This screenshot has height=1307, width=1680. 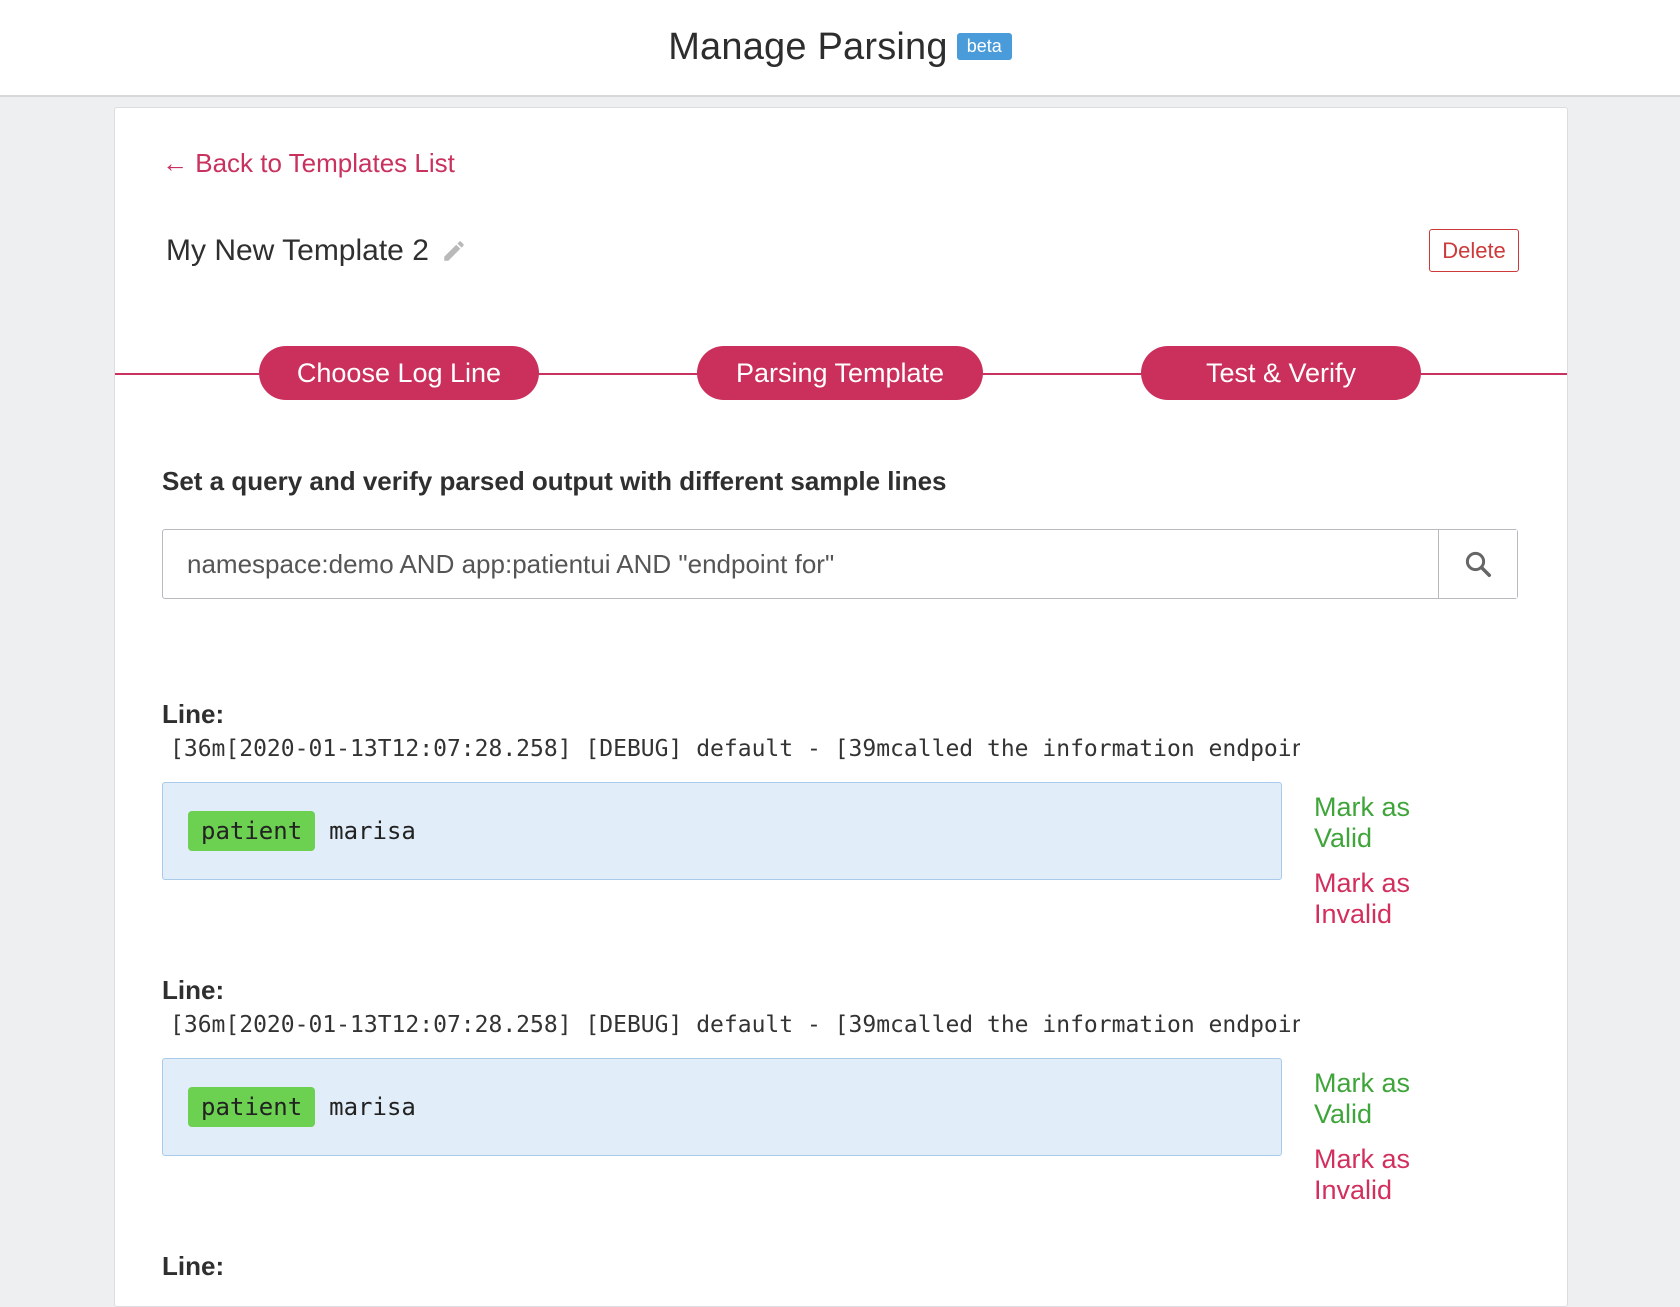 I want to click on step-parsing-template: Parsing Template, so click(x=840, y=373).